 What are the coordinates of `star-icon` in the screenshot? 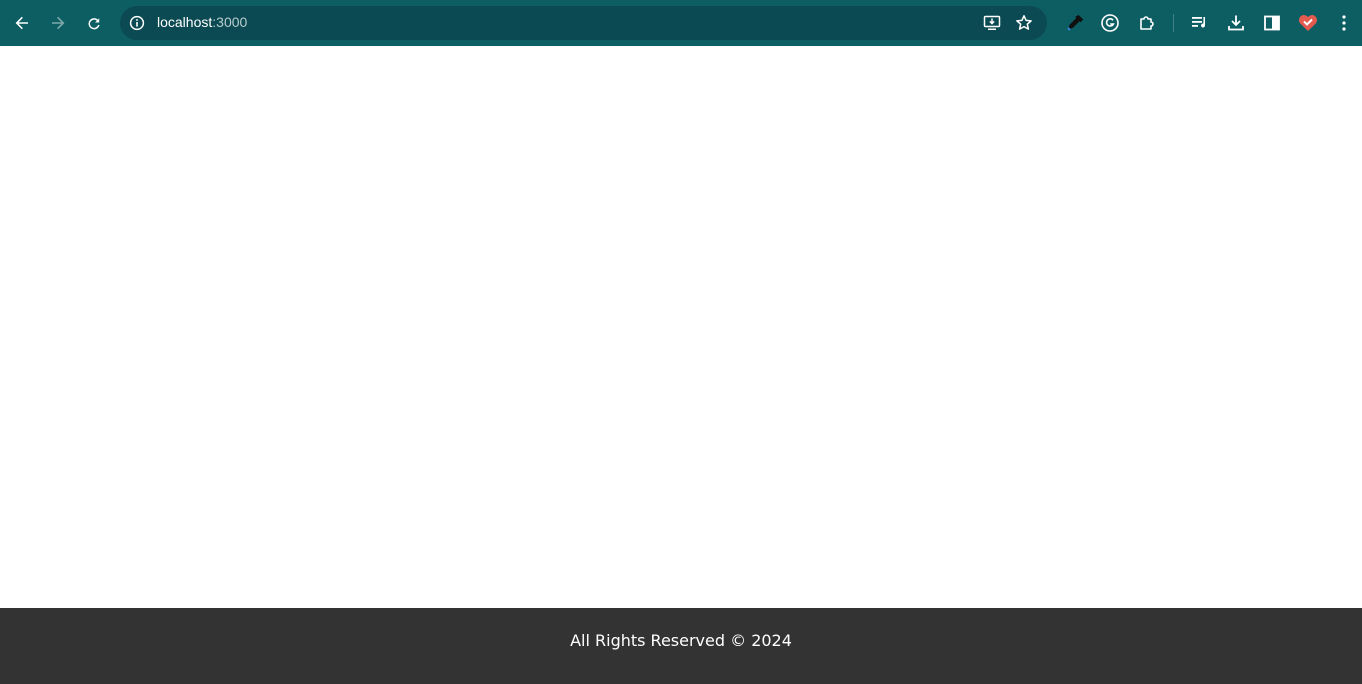 It's located at (1024, 23).